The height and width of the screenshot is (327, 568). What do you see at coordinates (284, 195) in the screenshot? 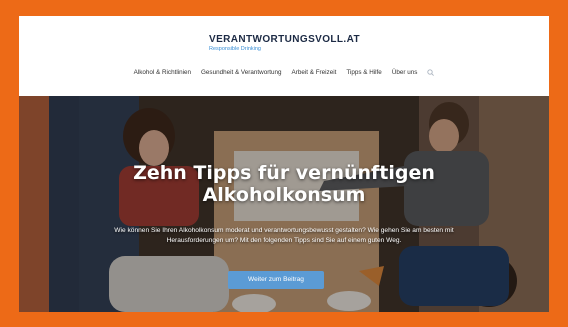
I see `hero-title-line-2: Alkoholkonsum` at bounding box center [284, 195].